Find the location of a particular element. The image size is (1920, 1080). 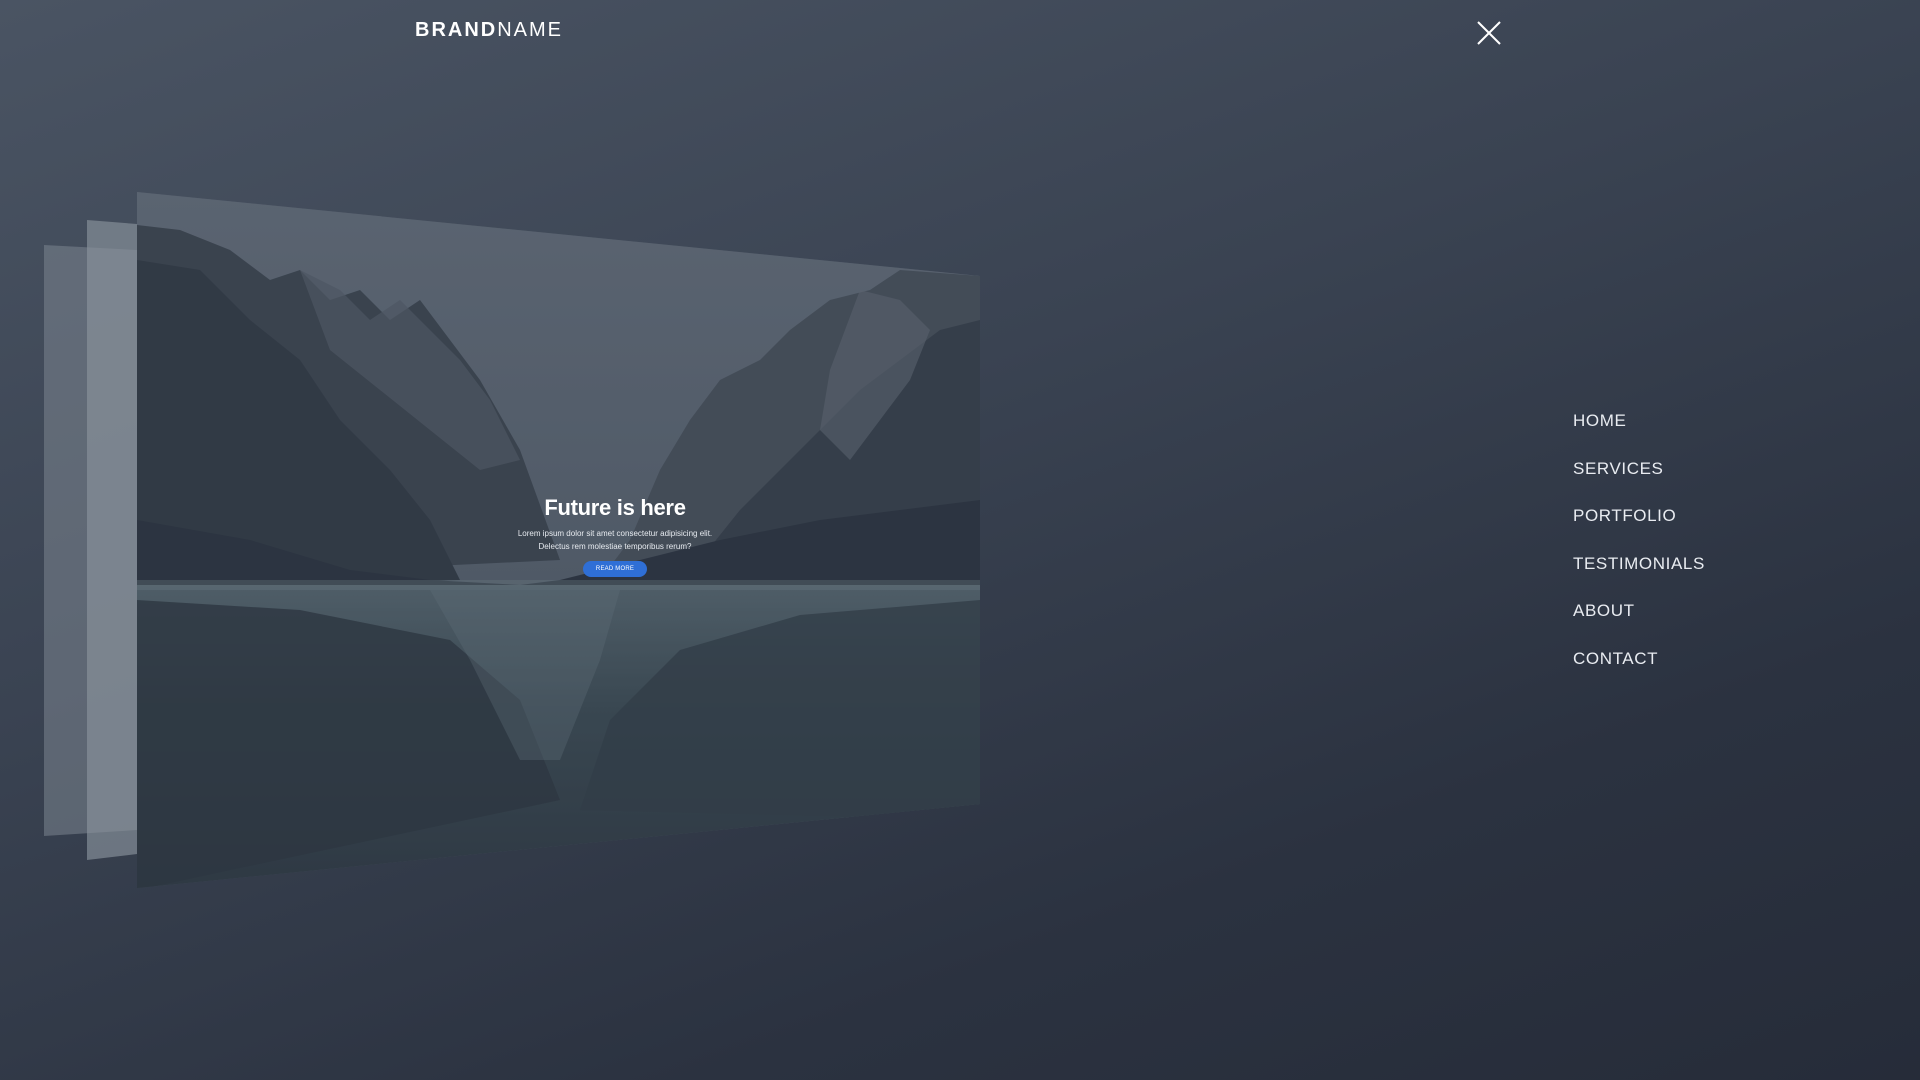

menu-item-portfolio: PORTFOLIO is located at coordinates (1639, 527).